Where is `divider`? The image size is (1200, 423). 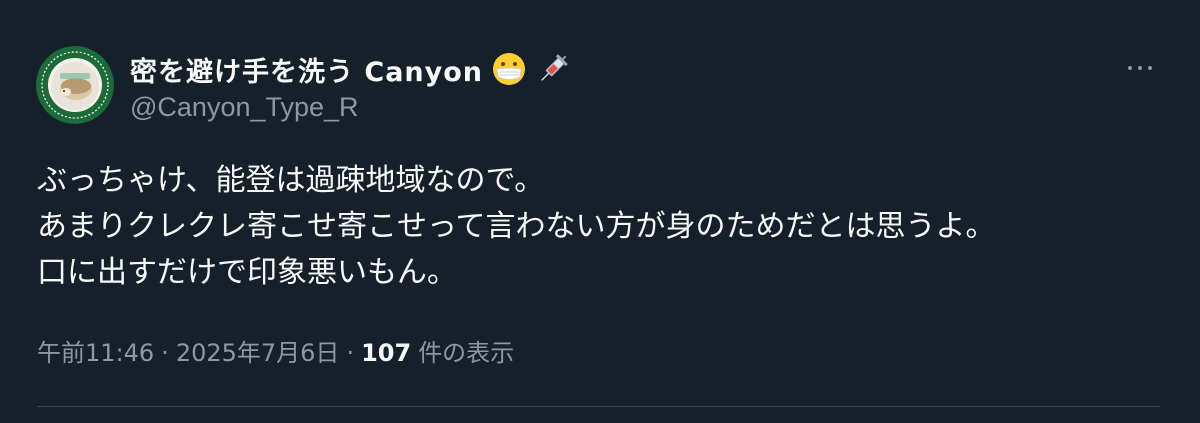
divider is located at coordinates (598, 406).